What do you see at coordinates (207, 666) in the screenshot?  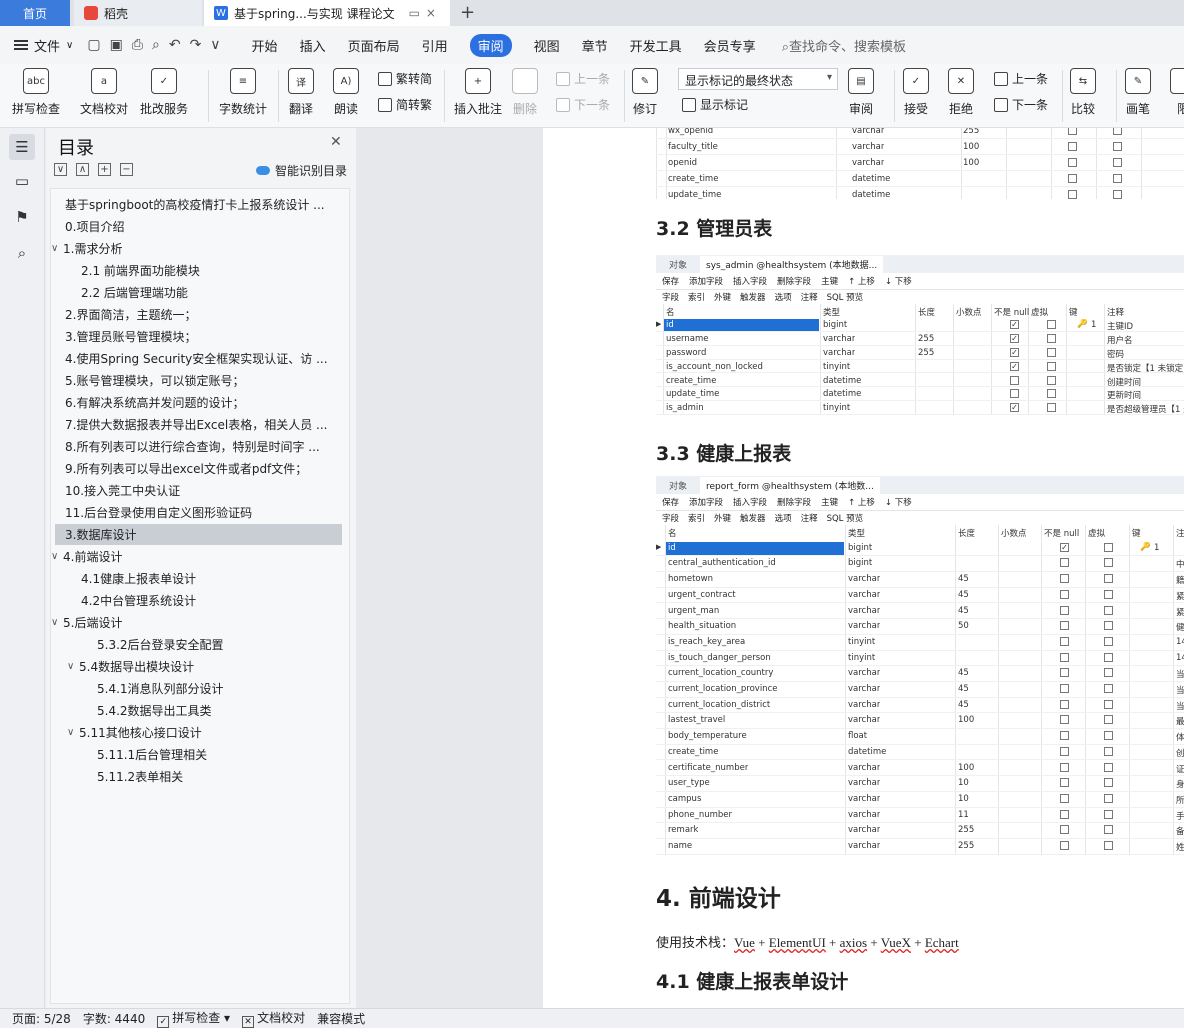 I see `toc-item: ∨ 5.4数据导出模块设计` at bounding box center [207, 666].